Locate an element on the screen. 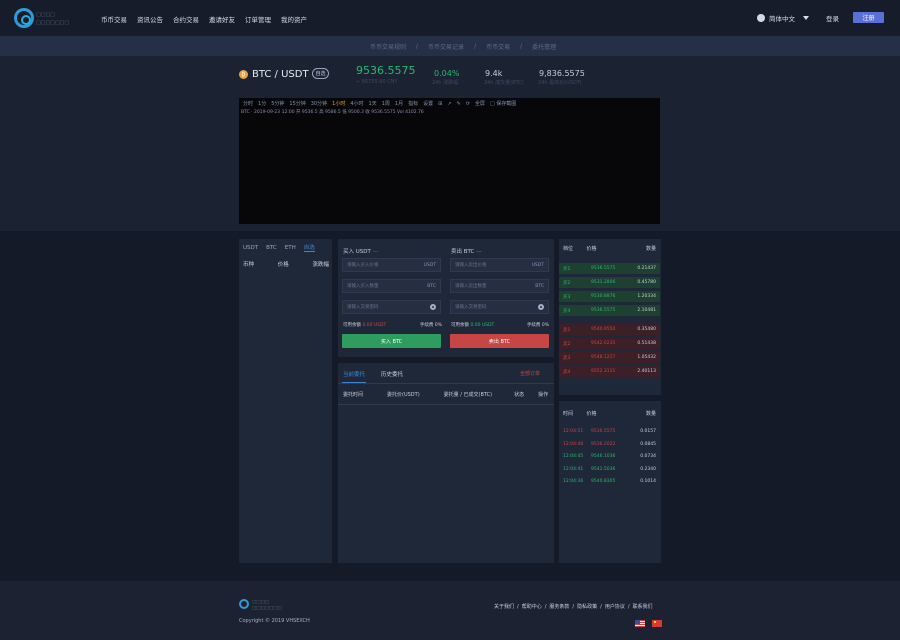 The height and width of the screenshot is (640, 900). tab-usdt: USDT is located at coordinates (250, 248).